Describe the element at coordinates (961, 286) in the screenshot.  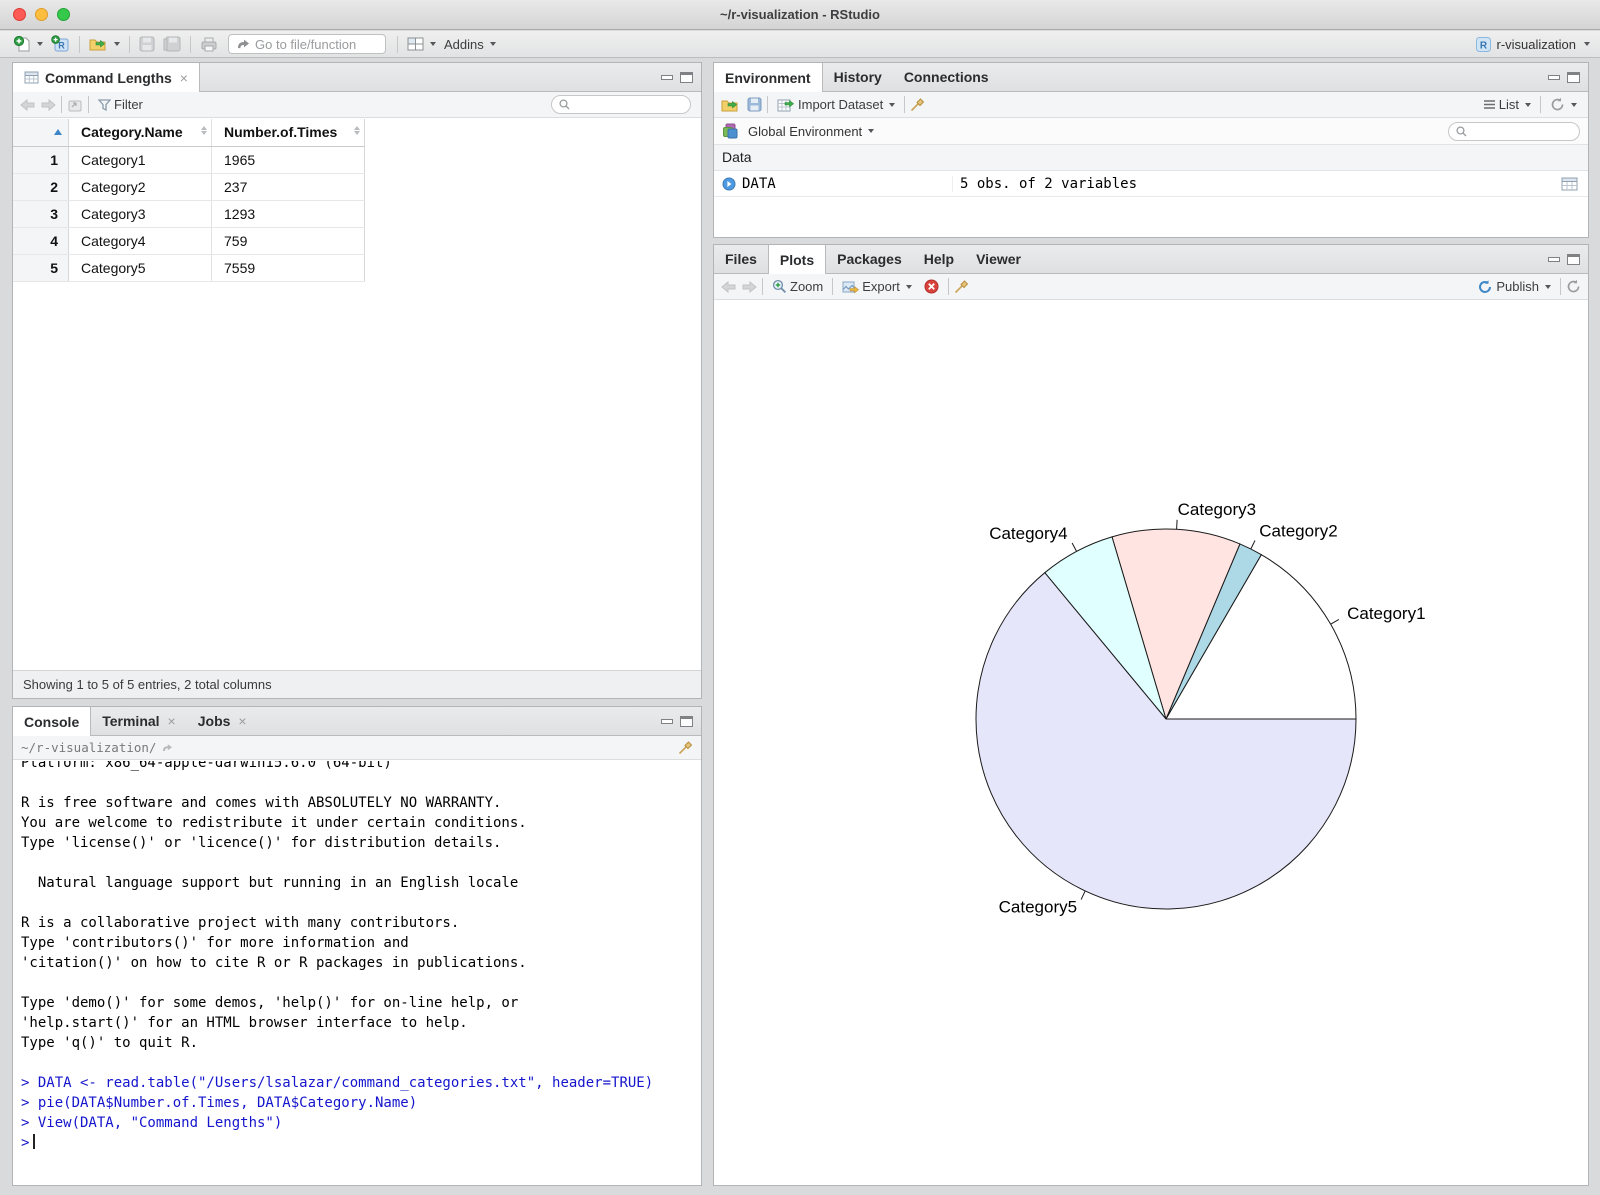
I see `clear-all-plots-icon` at that location.